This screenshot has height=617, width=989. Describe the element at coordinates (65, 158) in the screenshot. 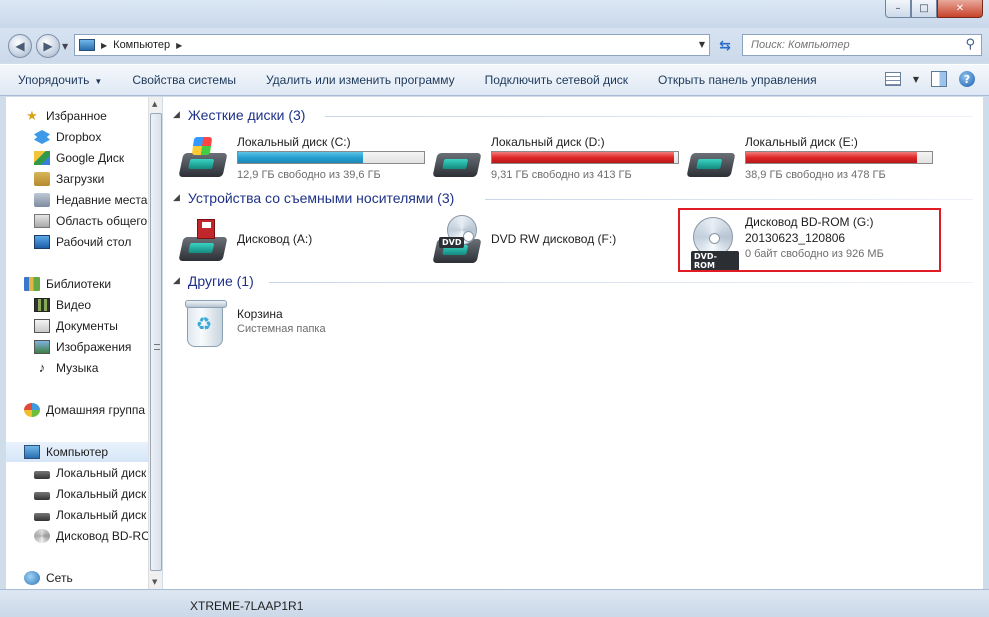

I see `nav-google-drive: Google Диск` at that location.